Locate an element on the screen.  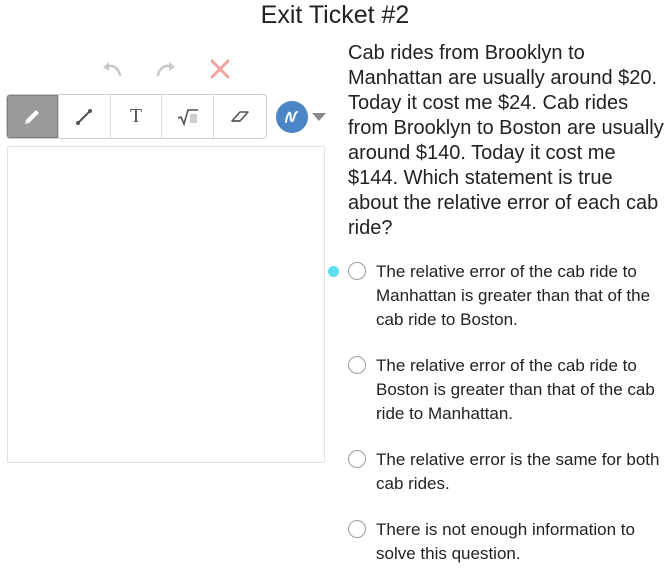
undo-icon is located at coordinates (112, 69).